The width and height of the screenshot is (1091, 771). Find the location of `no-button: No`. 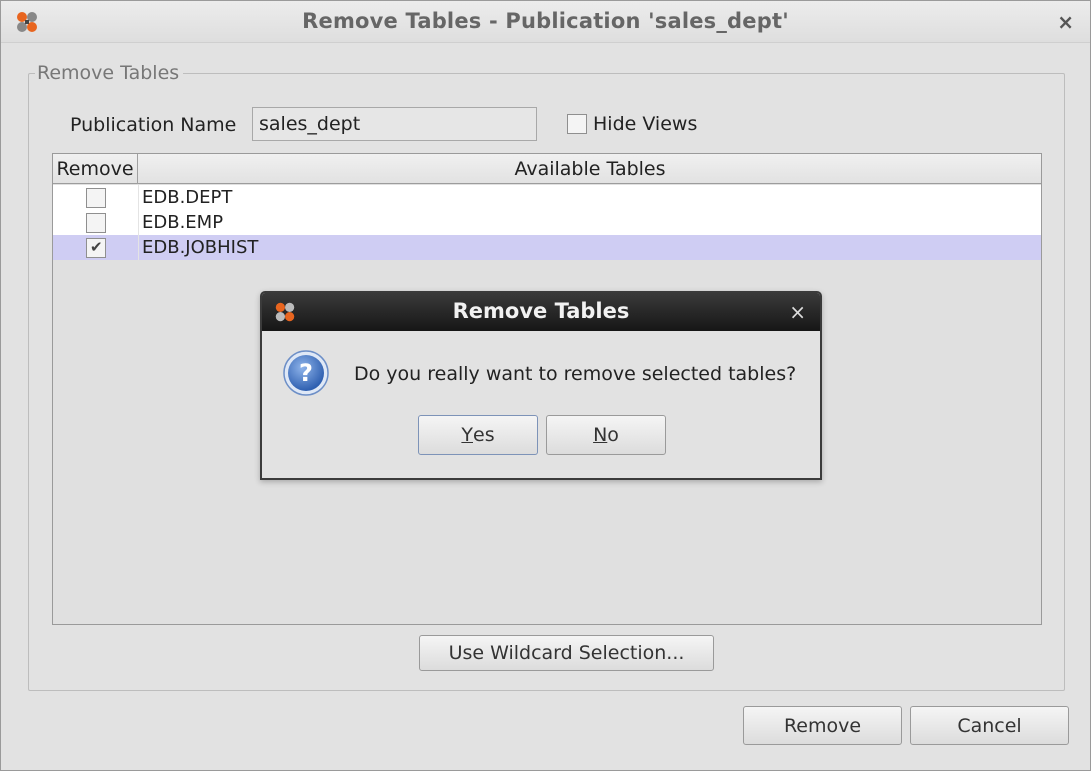

no-button: No is located at coordinates (606, 435).